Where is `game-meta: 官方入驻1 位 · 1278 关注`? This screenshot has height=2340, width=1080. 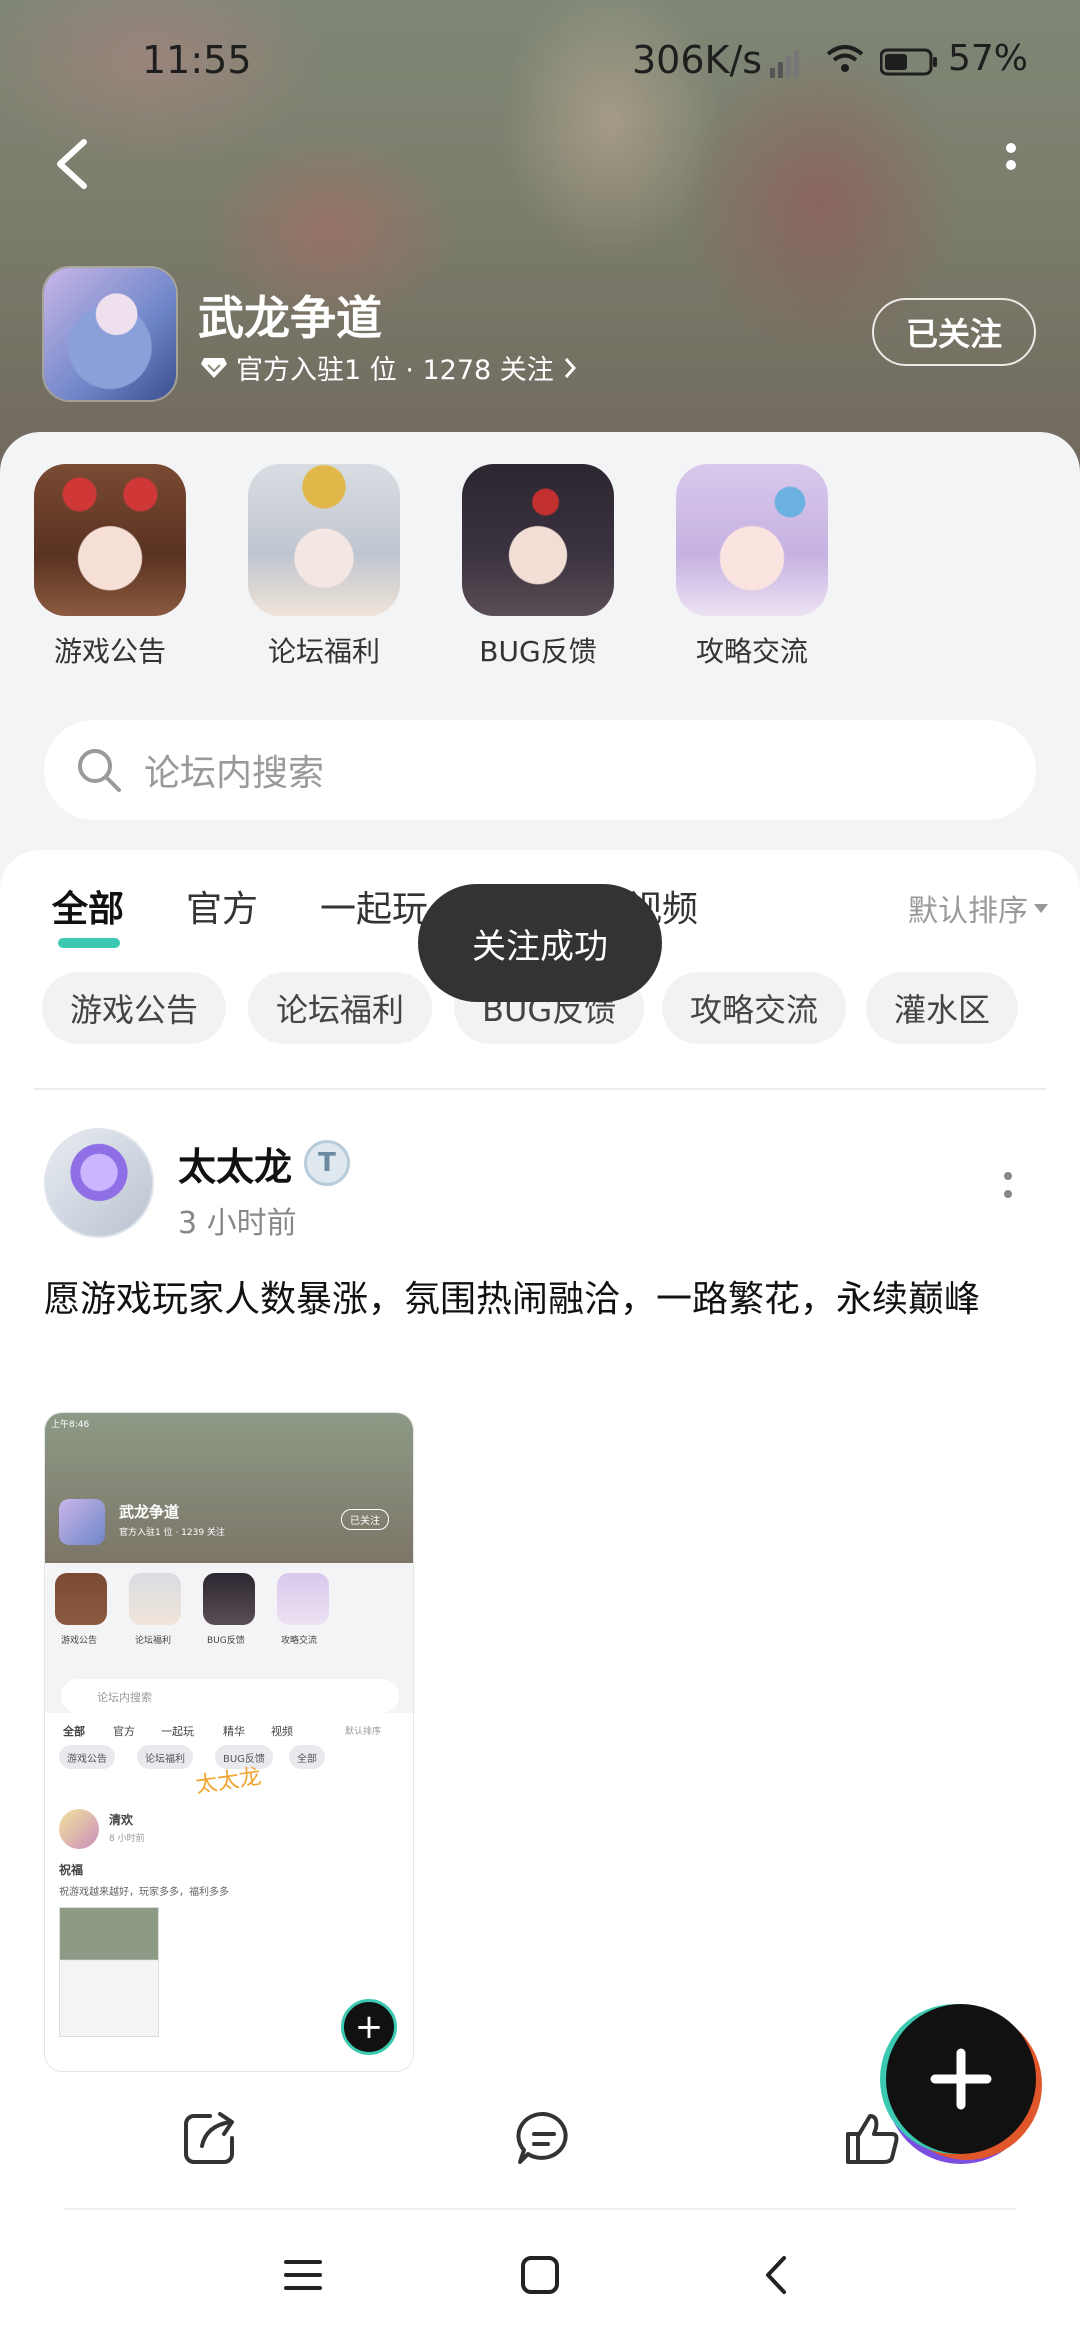 game-meta: 官方入驻1 位 · 1278 关注 is located at coordinates (389, 367).